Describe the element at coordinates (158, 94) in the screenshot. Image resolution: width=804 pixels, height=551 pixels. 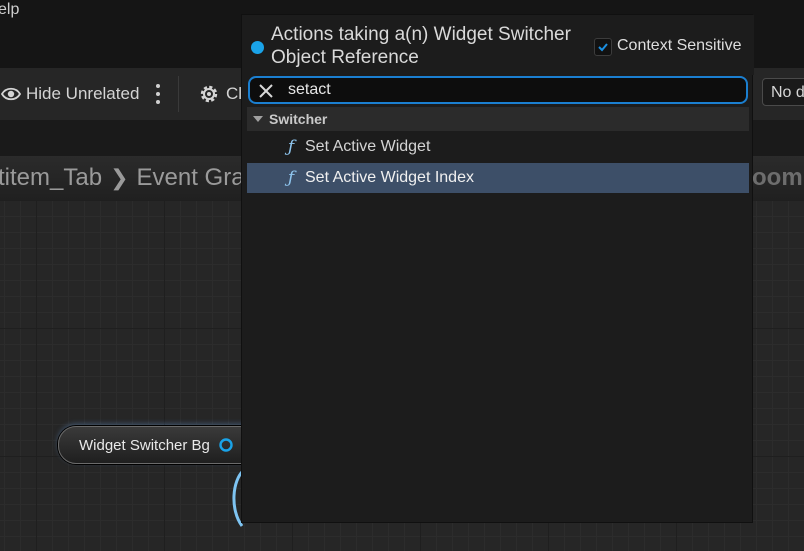
I see `more-options-icon` at that location.